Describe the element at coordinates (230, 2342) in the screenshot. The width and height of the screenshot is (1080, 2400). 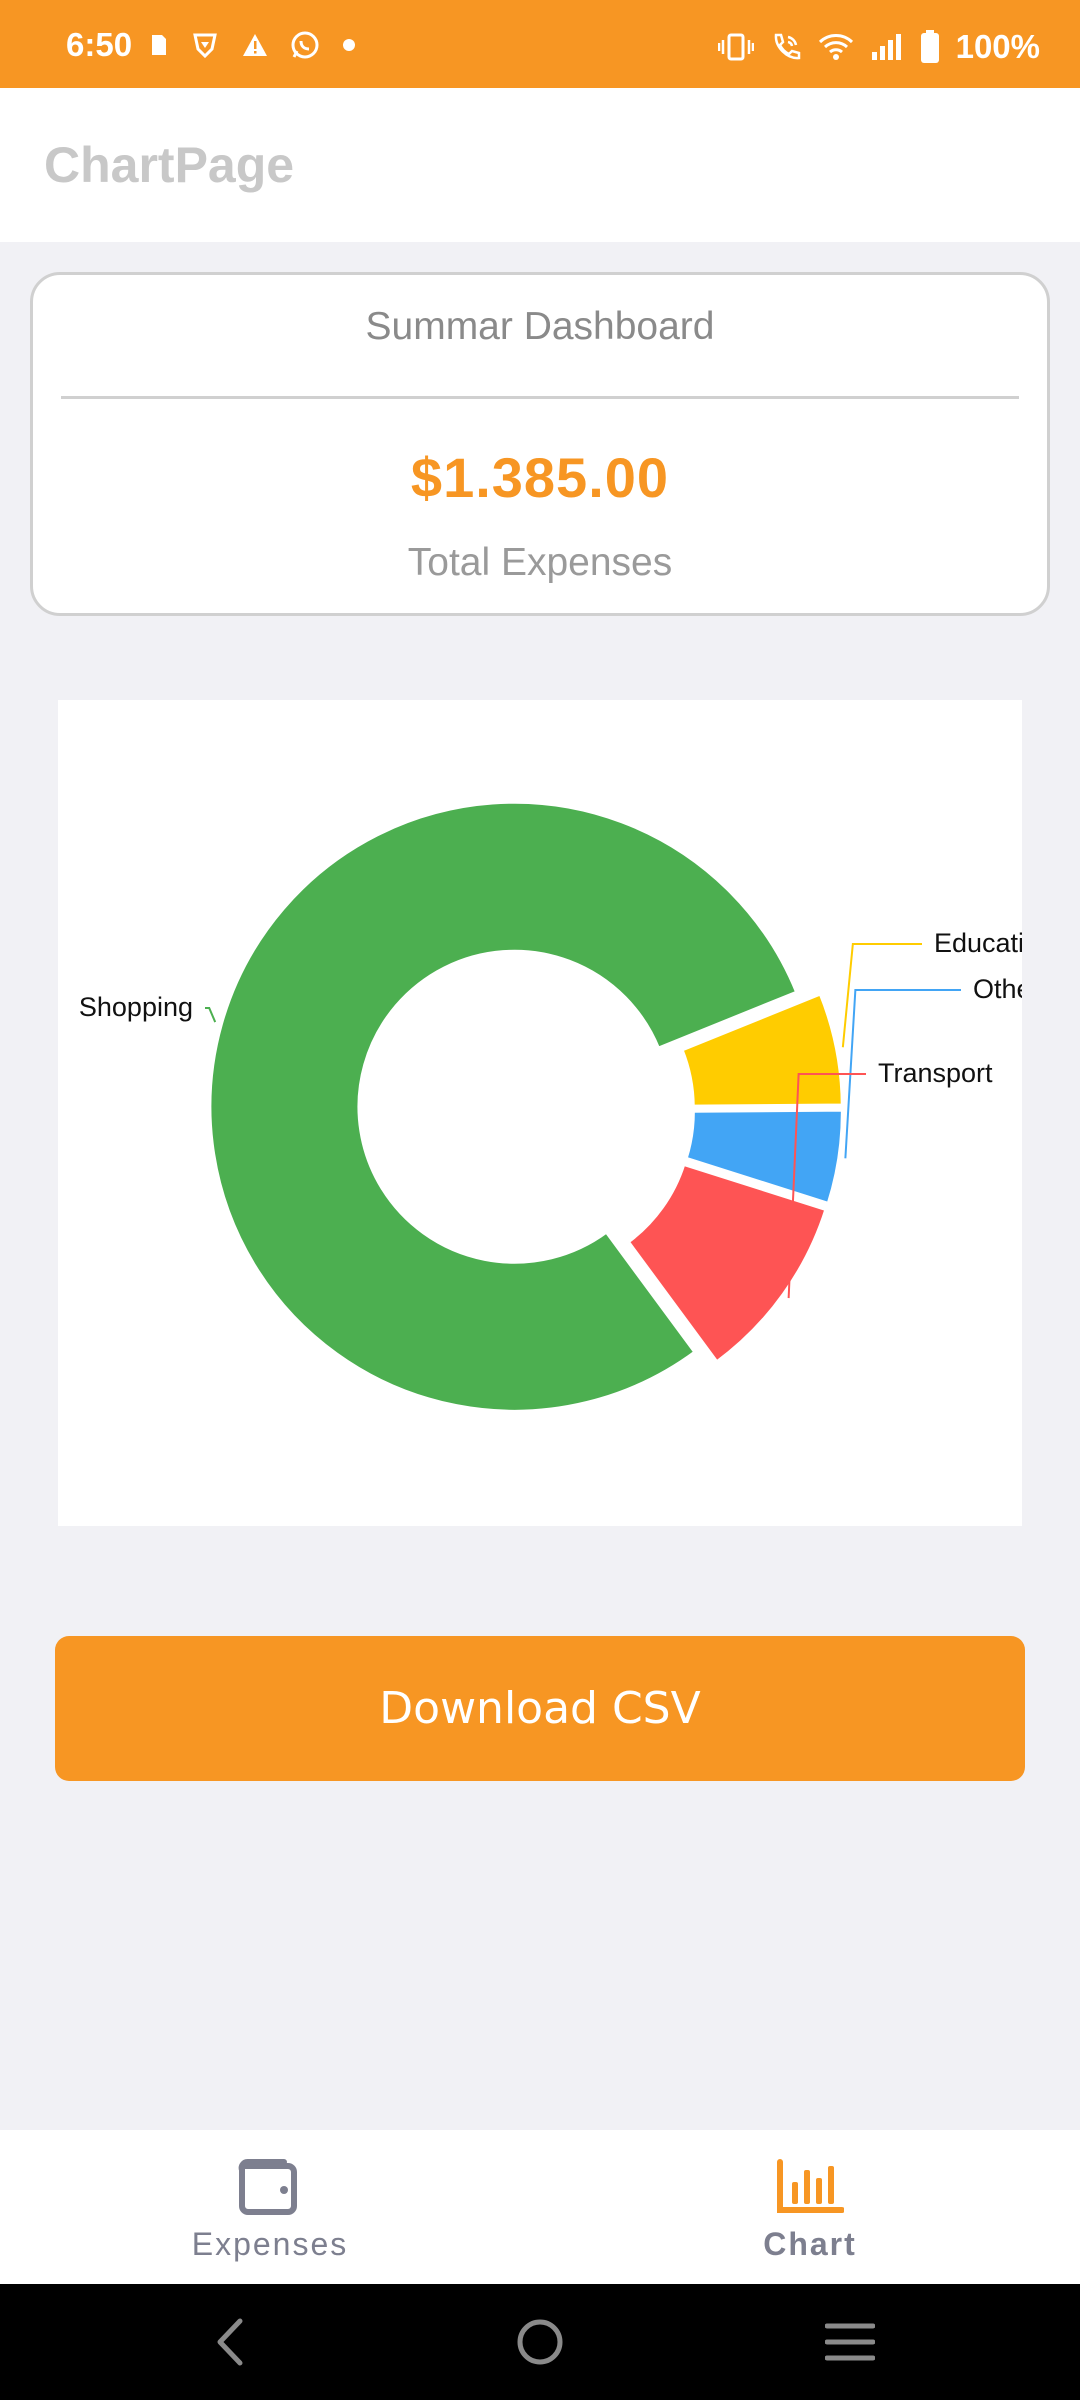
I see `back-icon` at that location.